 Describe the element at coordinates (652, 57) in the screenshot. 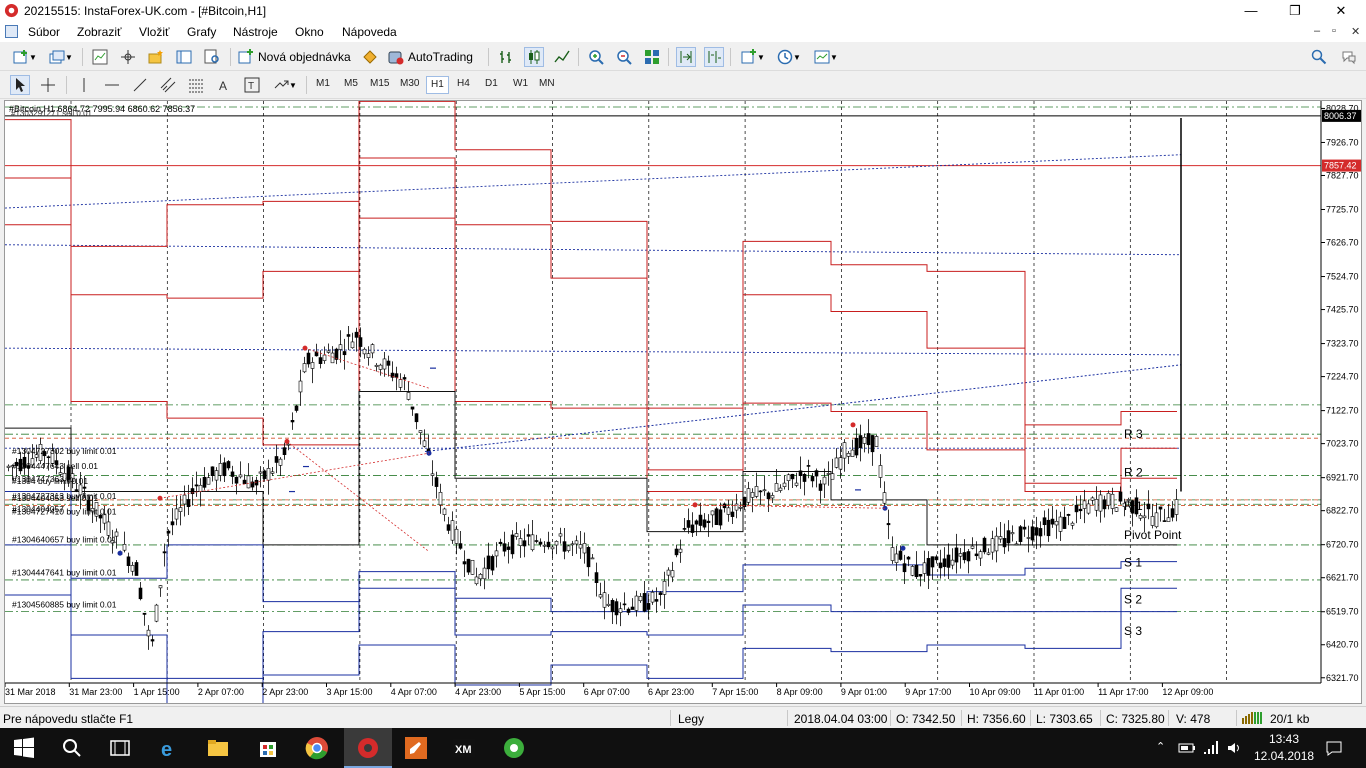

I see `tile-windows-button` at that location.